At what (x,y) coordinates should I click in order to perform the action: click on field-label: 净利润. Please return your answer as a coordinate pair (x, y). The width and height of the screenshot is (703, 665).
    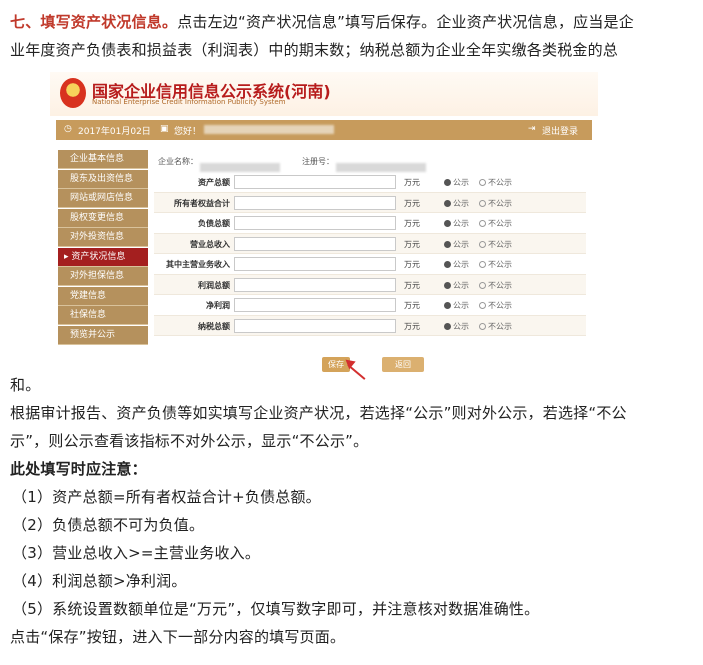
    Looking at the image, I should click on (218, 305).